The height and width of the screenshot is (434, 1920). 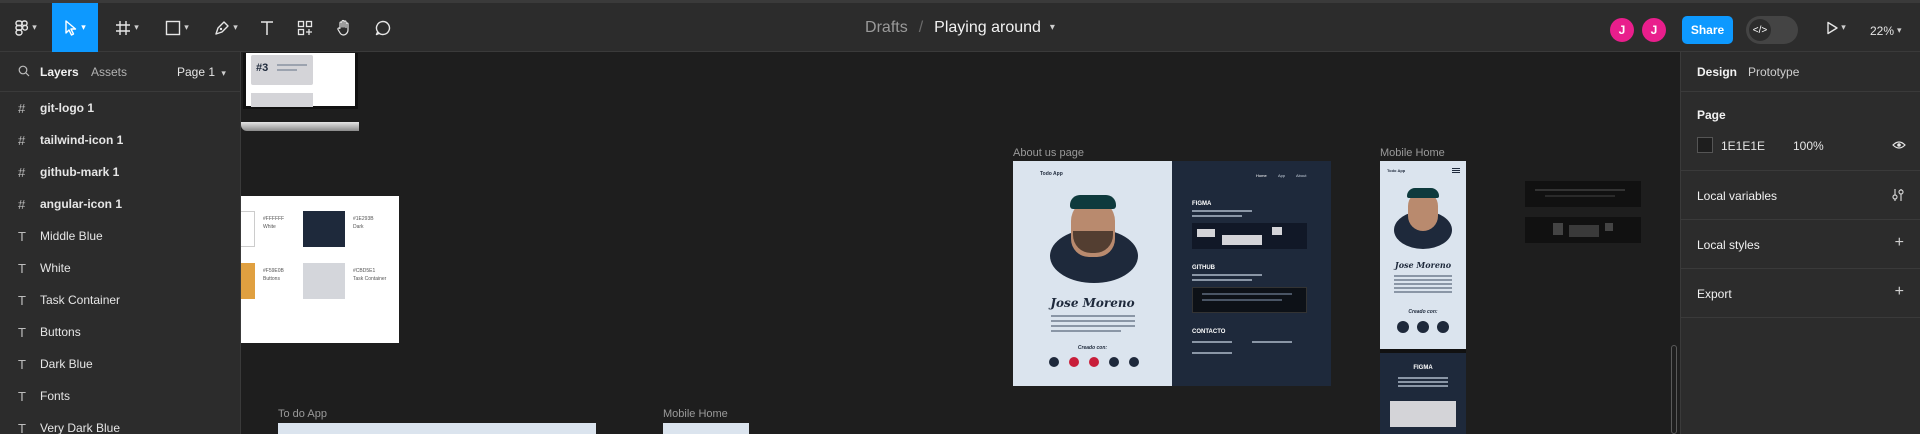 What do you see at coordinates (302, 414) in the screenshot?
I see `frame-label-todo: To do App` at bounding box center [302, 414].